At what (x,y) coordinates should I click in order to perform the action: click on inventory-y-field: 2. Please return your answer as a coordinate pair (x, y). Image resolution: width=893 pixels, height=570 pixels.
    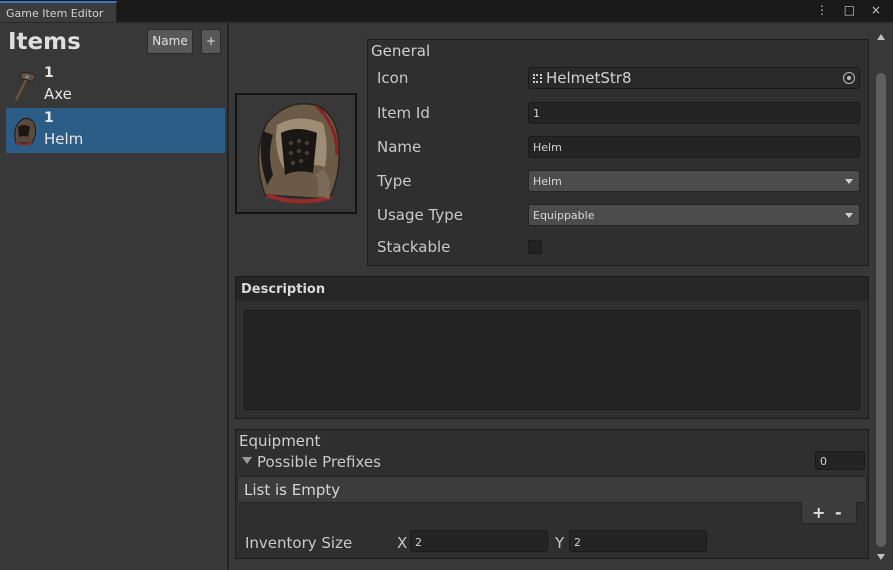
    Looking at the image, I should click on (638, 541).